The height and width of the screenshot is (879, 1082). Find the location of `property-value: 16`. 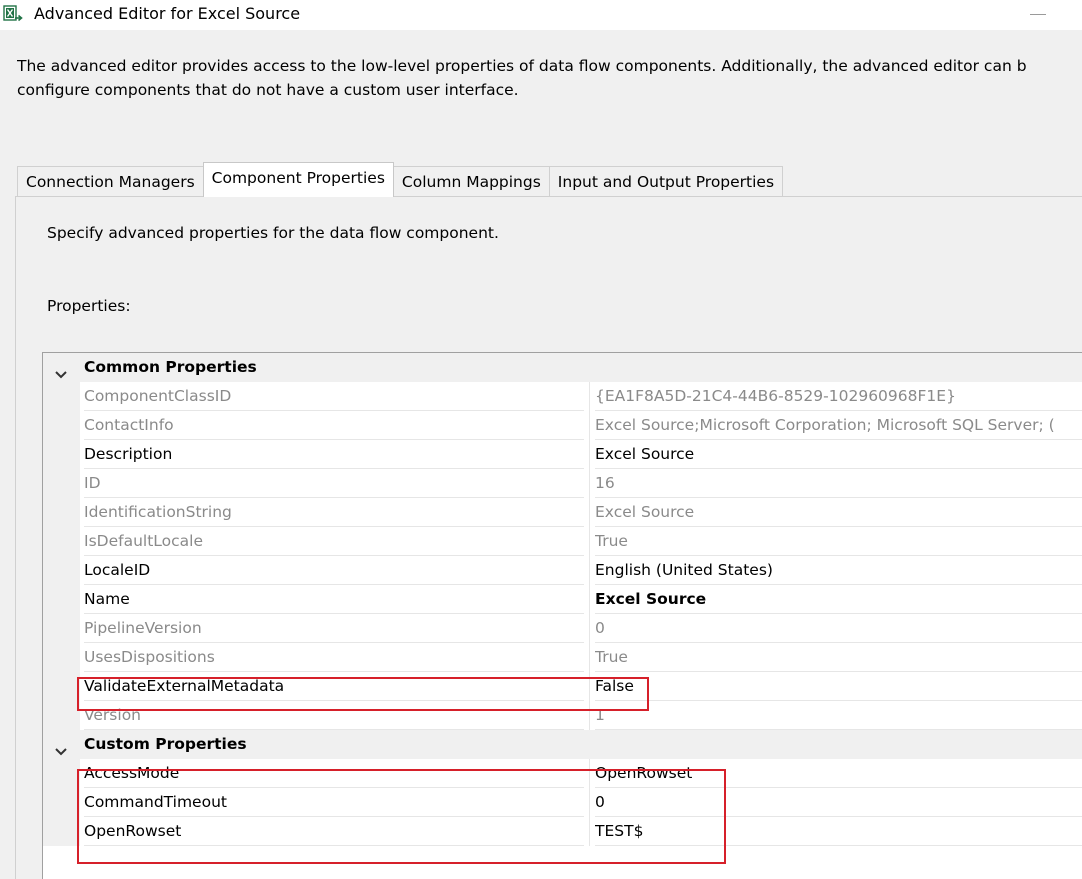

property-value: 16 is located at coordinates (838, 483).